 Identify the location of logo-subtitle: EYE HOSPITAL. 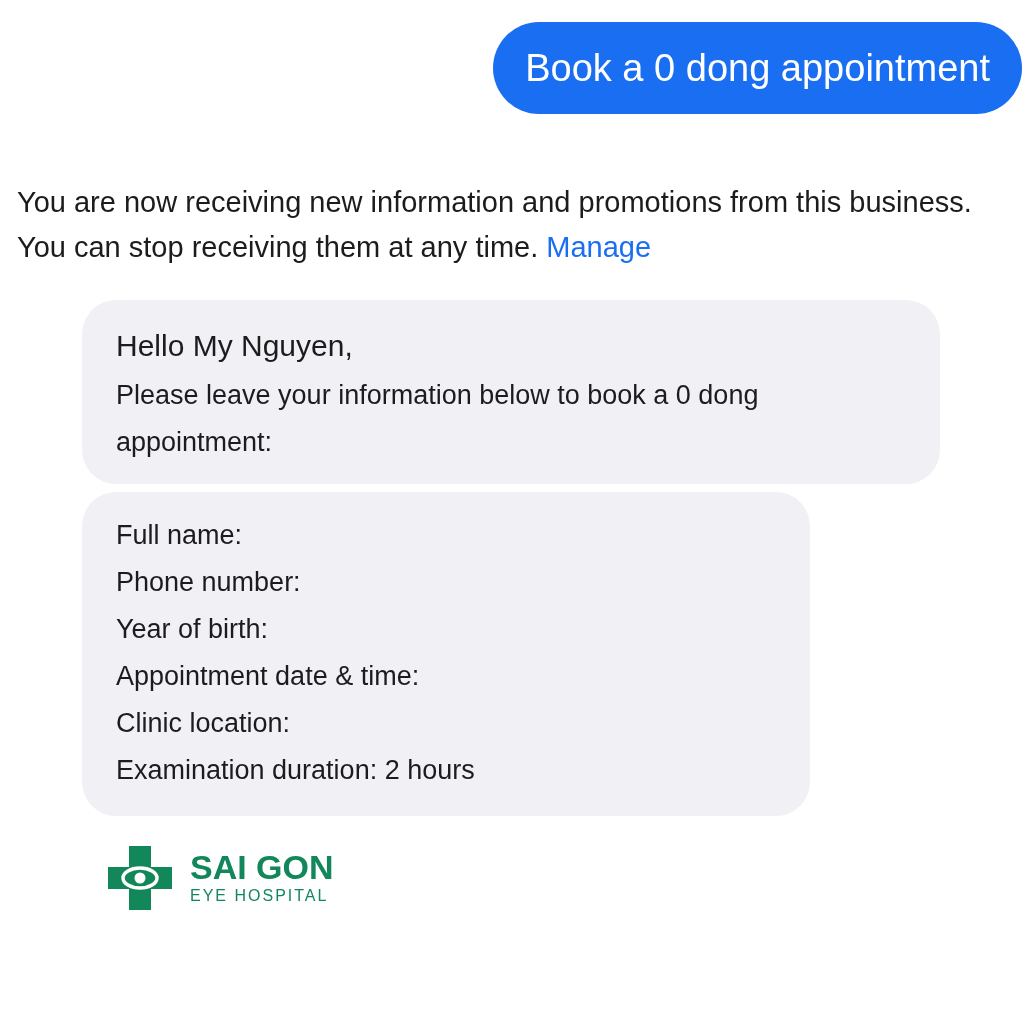
(260, 896).